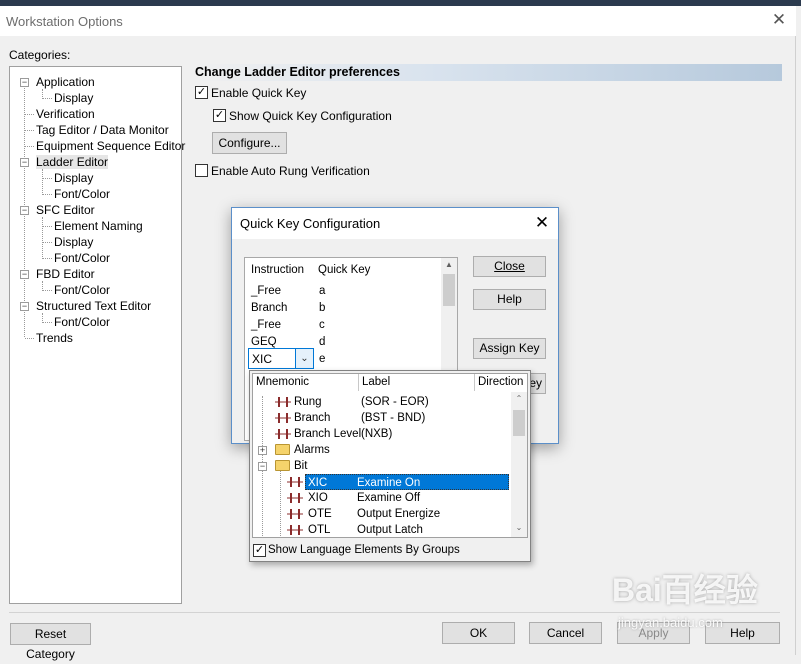 The width and height of the screenshot is (801, 664). I want to click on window-title: Workstation Options, so click(64, 21).